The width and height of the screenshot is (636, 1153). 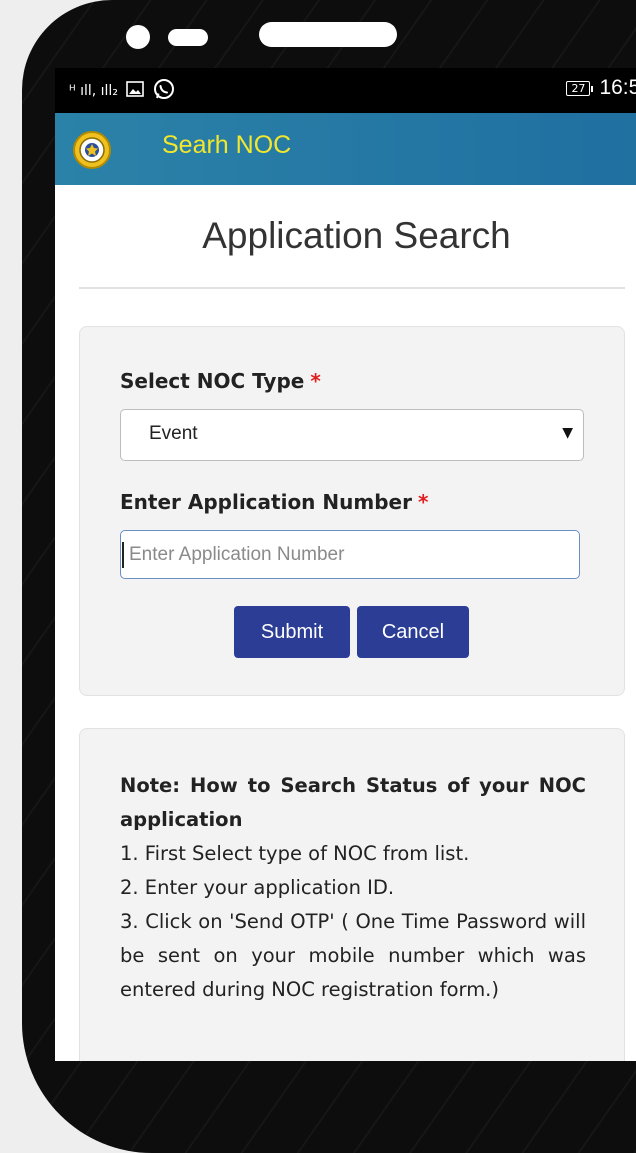 I want to click on submit-button: Submit, so click(x=292, y=632).